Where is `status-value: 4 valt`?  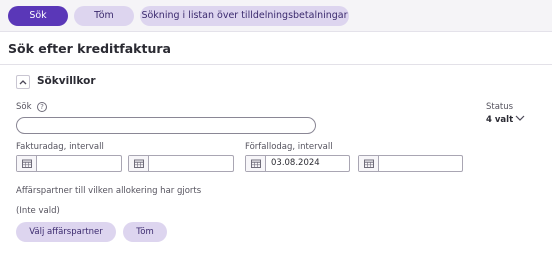 status-value: 4 valt is located at coordinates (499, 120).